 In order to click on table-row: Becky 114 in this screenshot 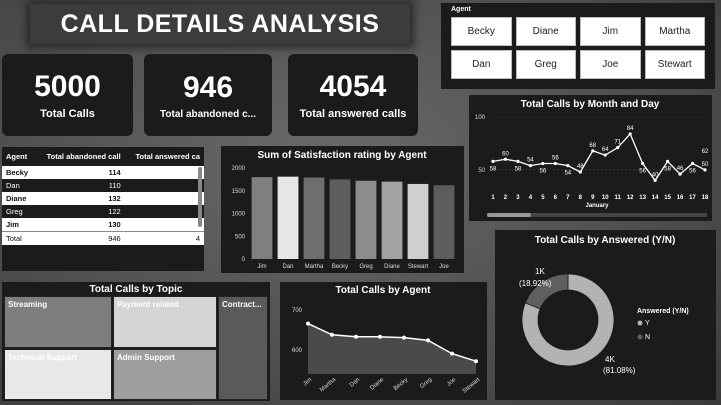, I will do `click(103, 172)`.